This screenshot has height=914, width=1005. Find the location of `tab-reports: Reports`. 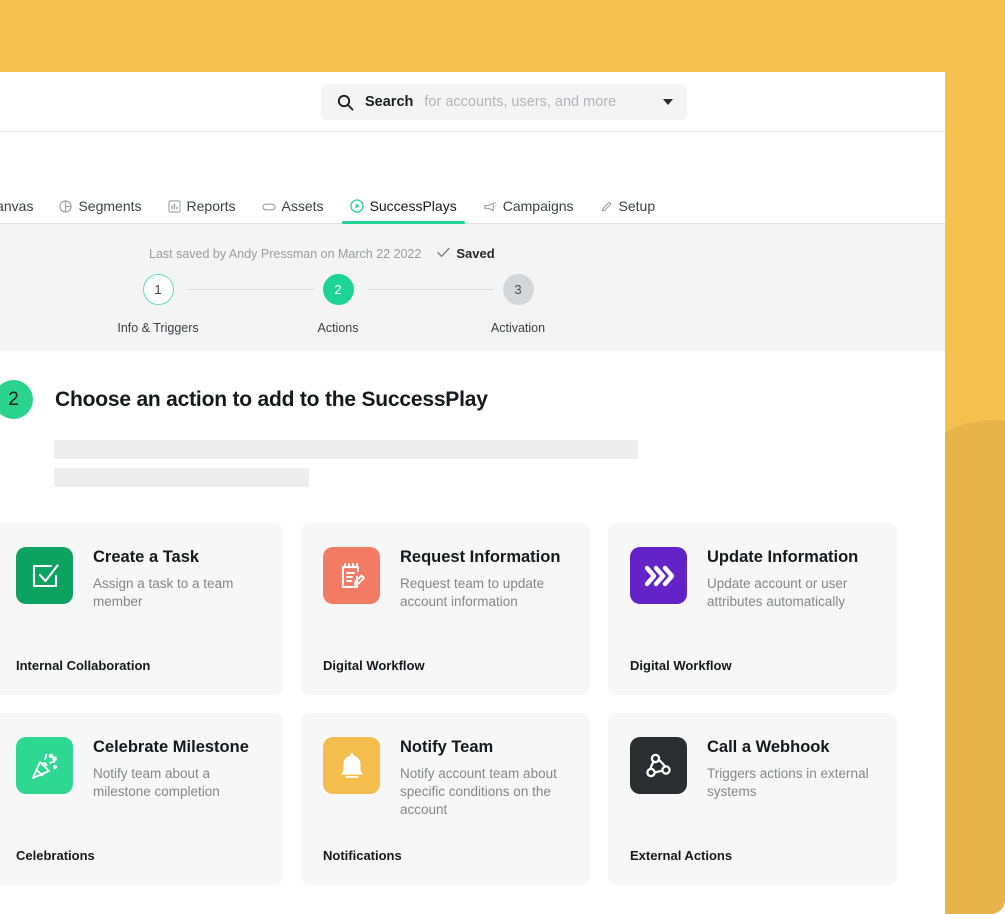

tab-reports: Reports is located at coordinates (202, 210).